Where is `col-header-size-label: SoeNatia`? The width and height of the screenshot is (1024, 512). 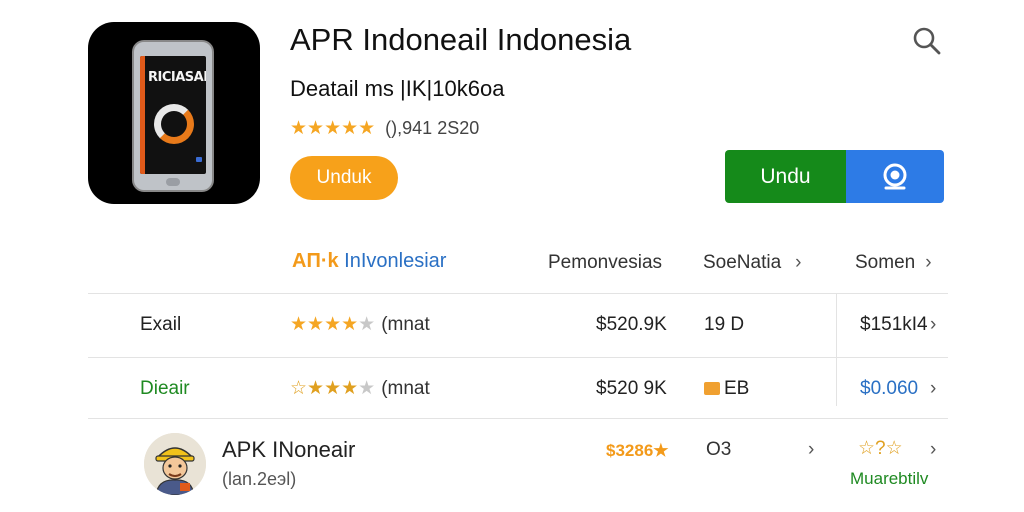 col-header-size-label: SoeNatia is located at coordinates (742, 262).